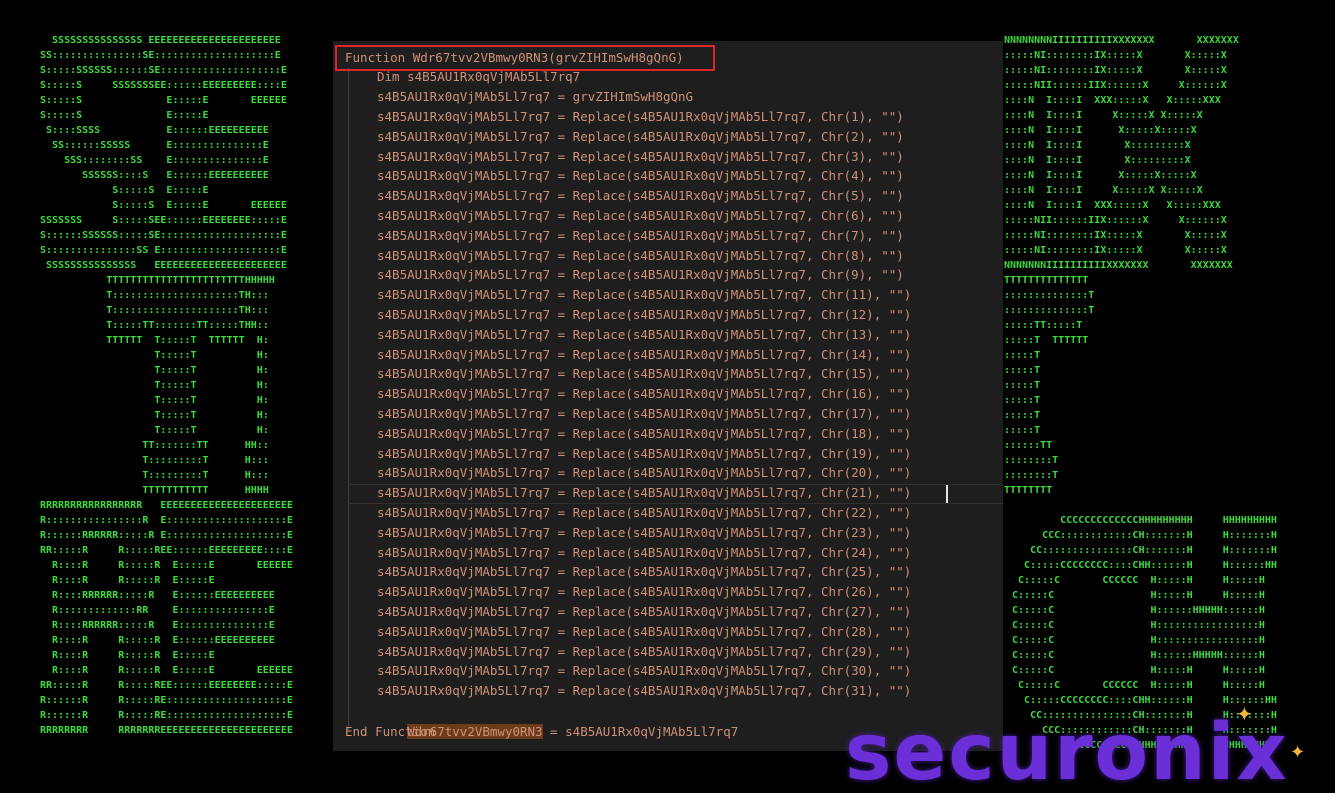 Image resolution: width=1335 pixels, height=793 pixels. Describe the element at coordinates (1067, 750) in the screenshot. I see `securonix-logo: securonix` at that location.